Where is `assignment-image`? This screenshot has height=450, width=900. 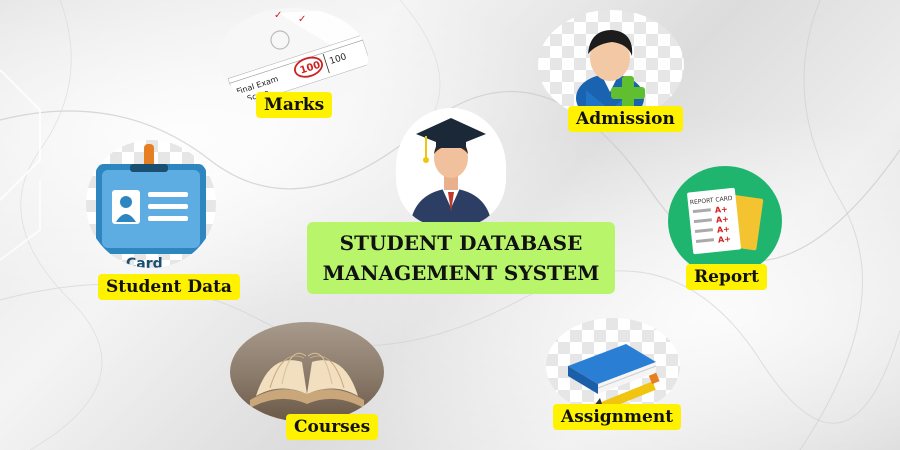
assignment-image is located at coordinates (613, 366).